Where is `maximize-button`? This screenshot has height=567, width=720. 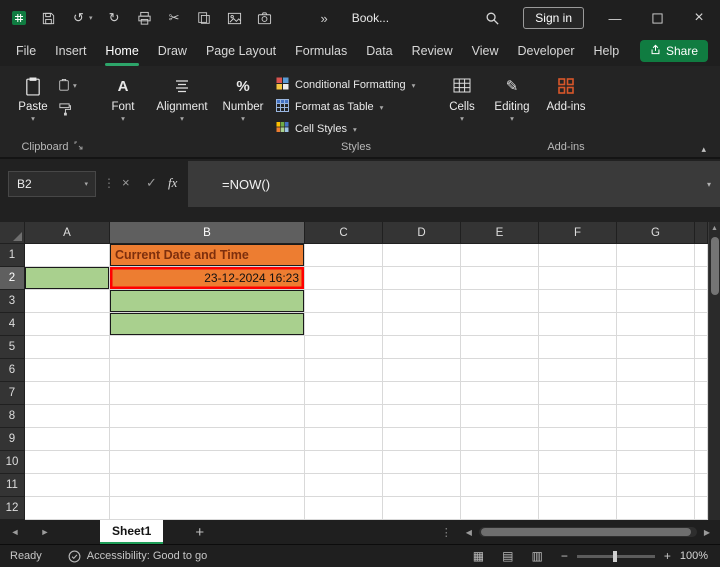
maximize-button is located at coordinates (657, 18).